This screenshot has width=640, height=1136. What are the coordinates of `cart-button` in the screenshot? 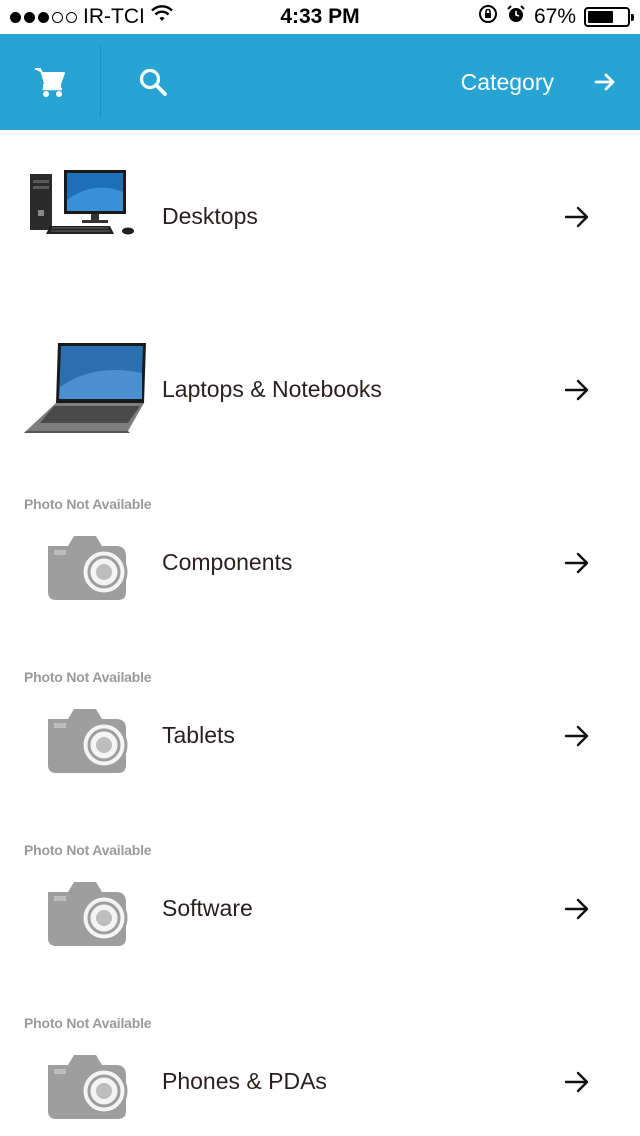 It's located at (50, 82).